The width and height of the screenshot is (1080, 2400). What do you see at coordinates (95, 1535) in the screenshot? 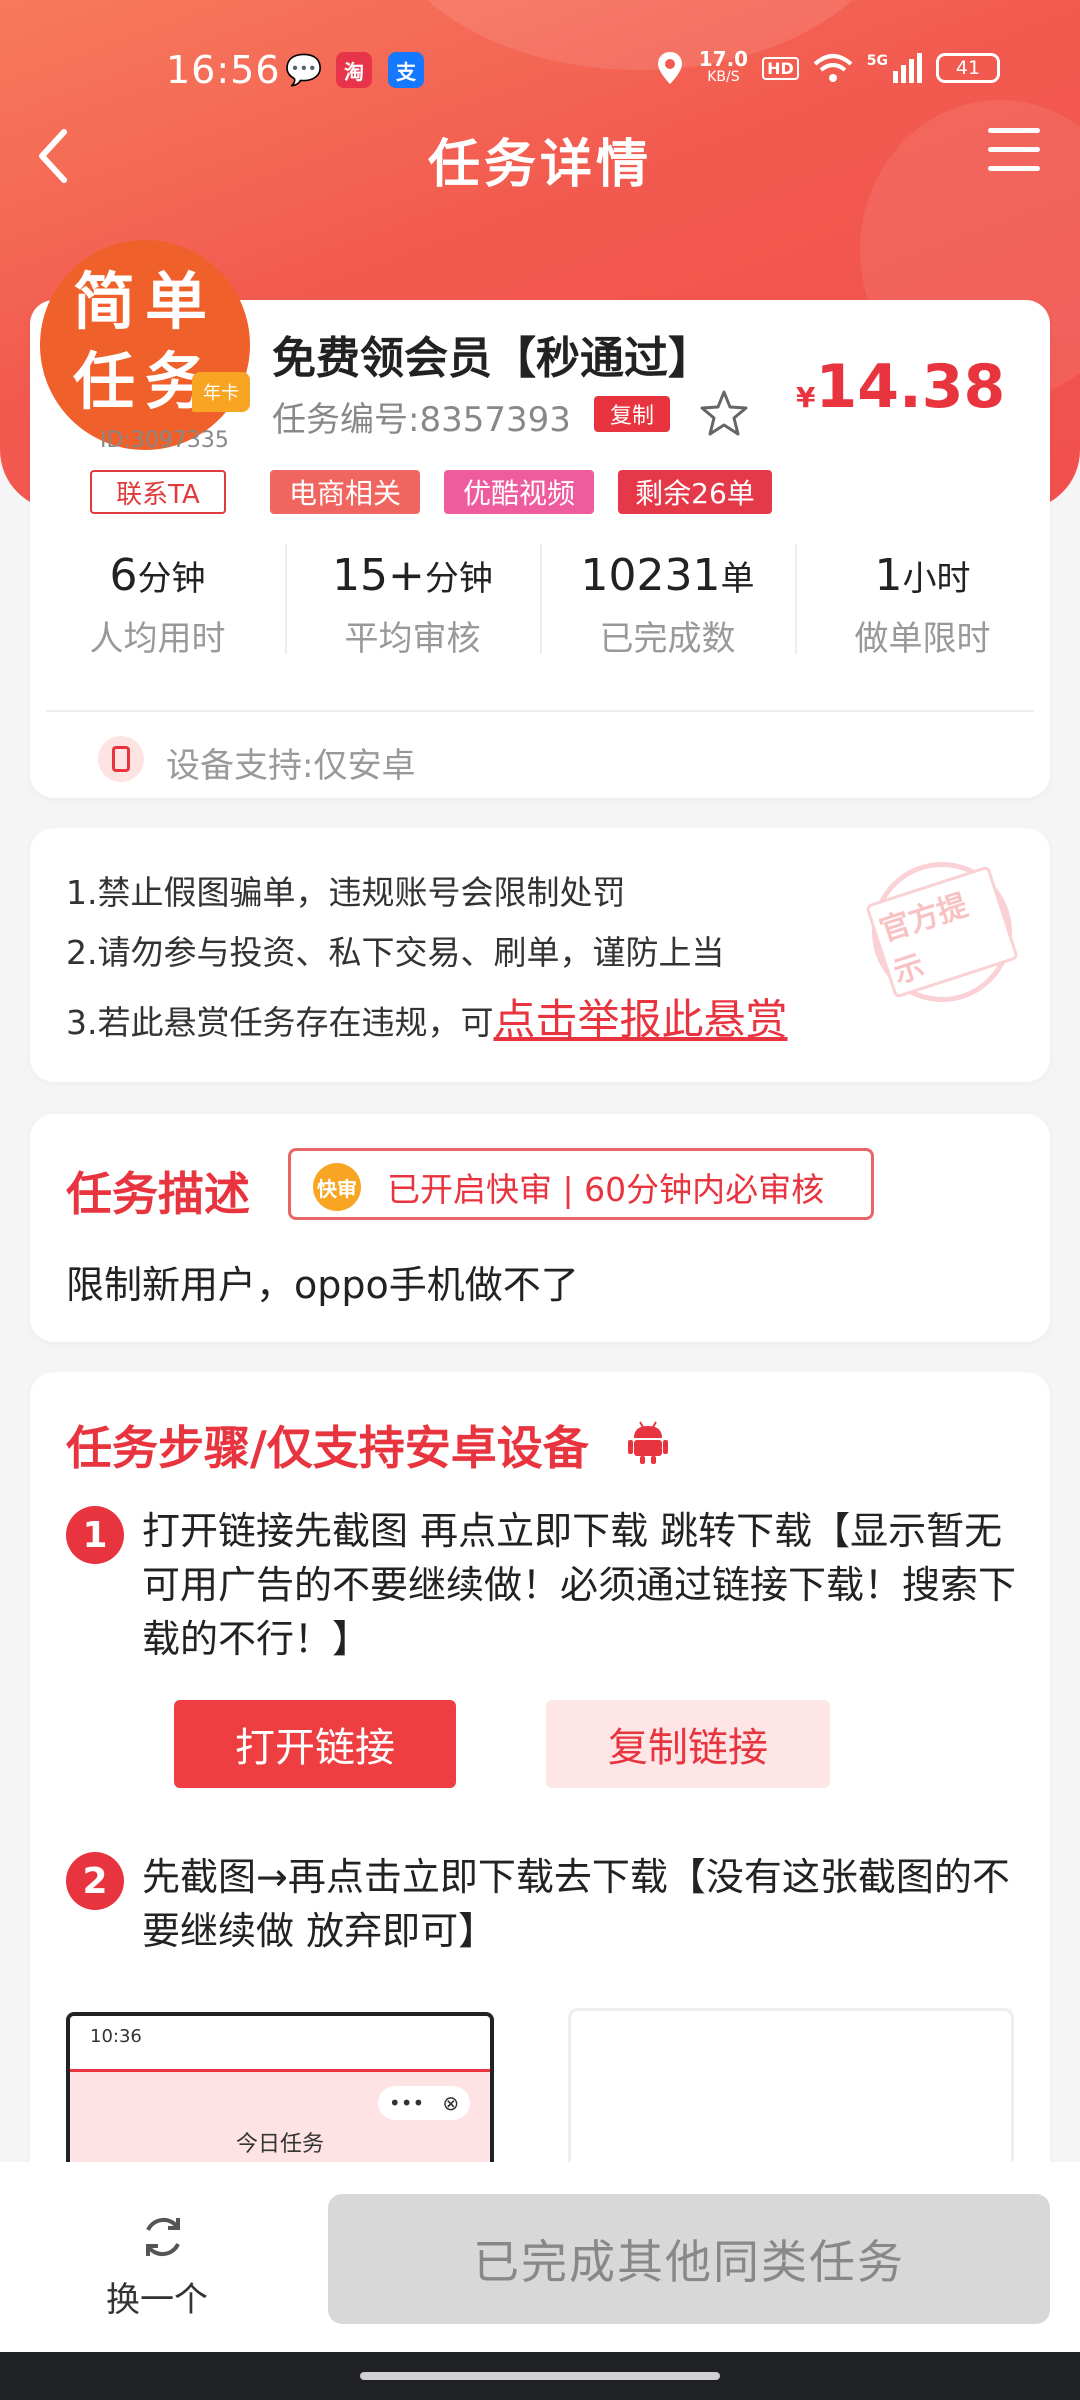
I see `step-1-number: 1` at bounding box center [95, 1535].